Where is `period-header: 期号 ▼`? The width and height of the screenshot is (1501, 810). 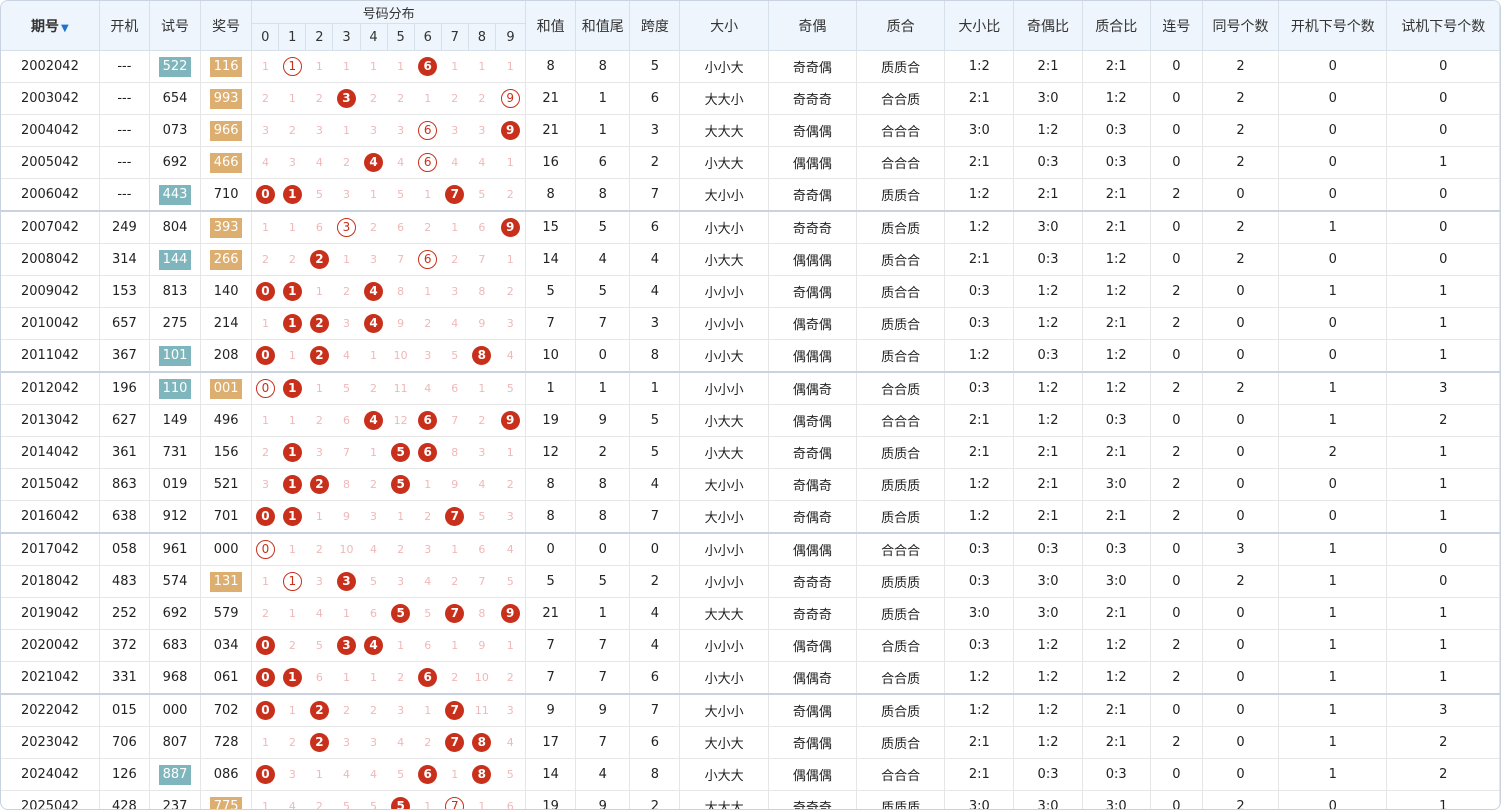 period-header: 期号 ▼ is located at coordinates (50, 26).